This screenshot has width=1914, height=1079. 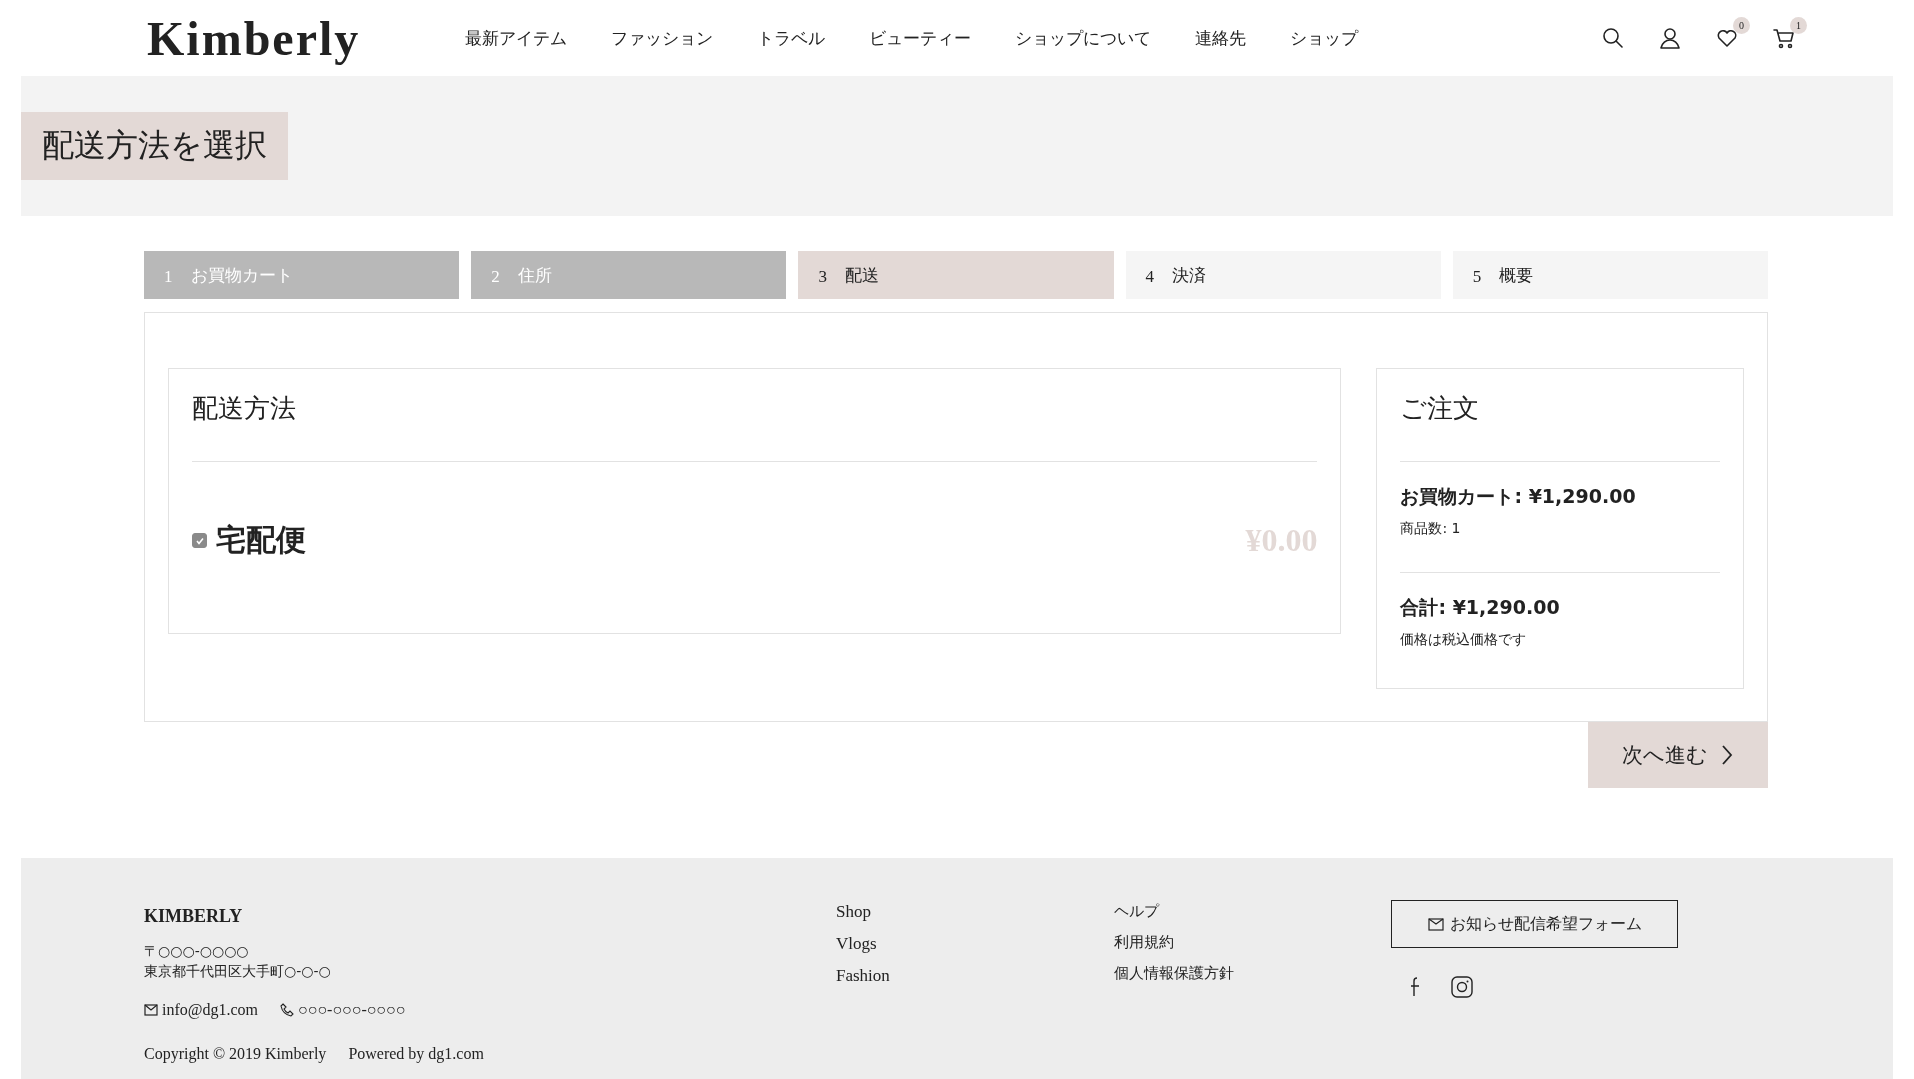 What do you see at coordinates (1480, 607) in the screenshot?
I see `order-total: 合計: ¥1,290.00` at bounding box center [1480, 607].